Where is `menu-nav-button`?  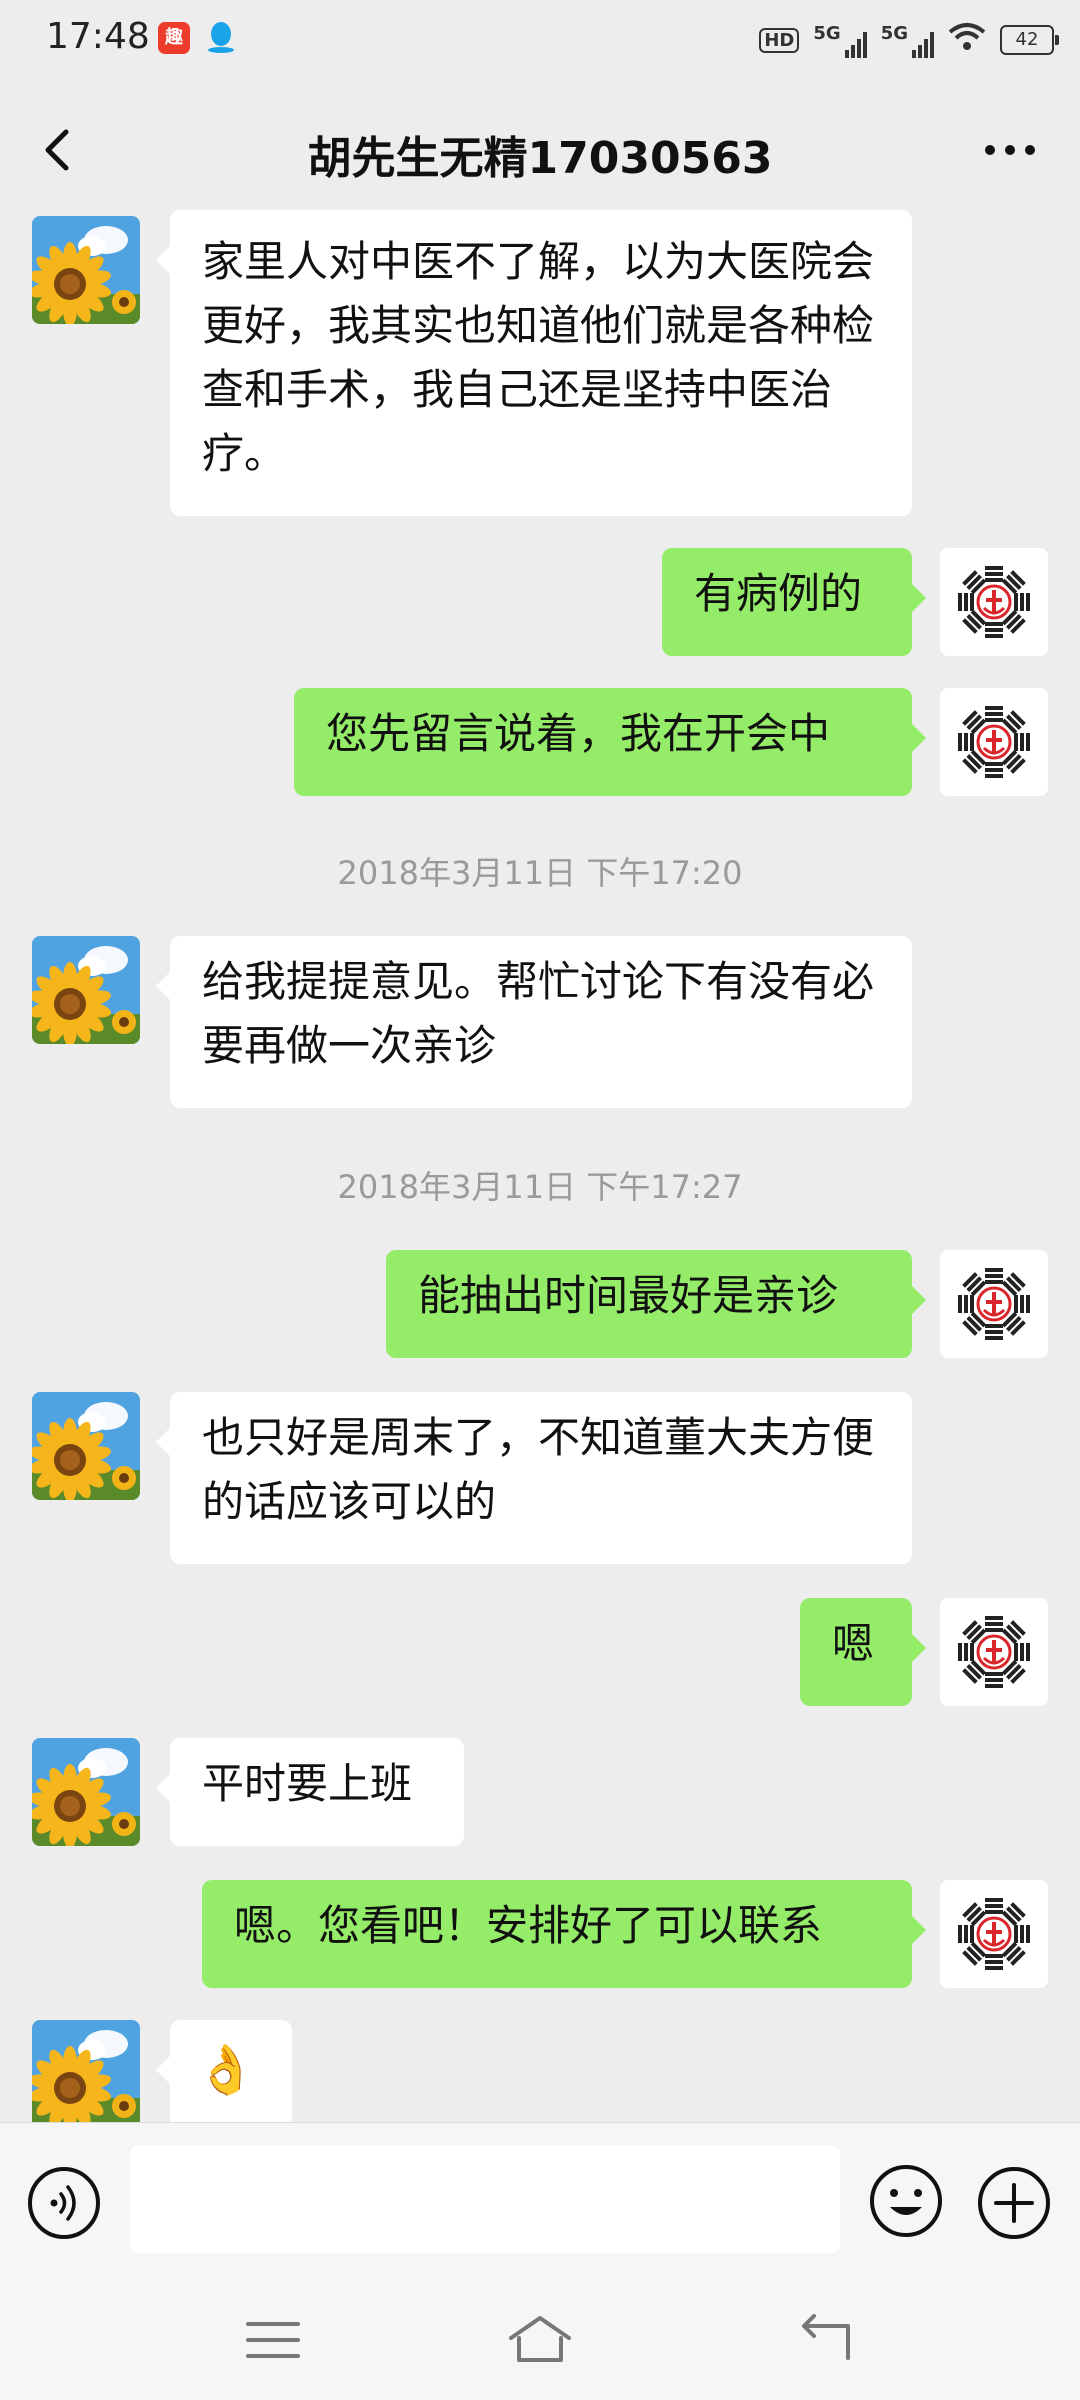 menu-nav-button is located at coordinates (273, 2340).